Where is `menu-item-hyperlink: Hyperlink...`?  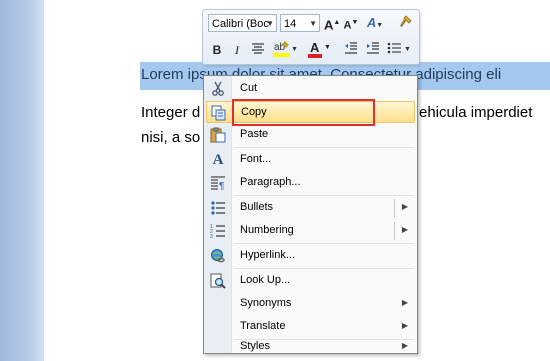
menu-item-hyperlink: Hyperlink... is located at coordinates (310, 256).